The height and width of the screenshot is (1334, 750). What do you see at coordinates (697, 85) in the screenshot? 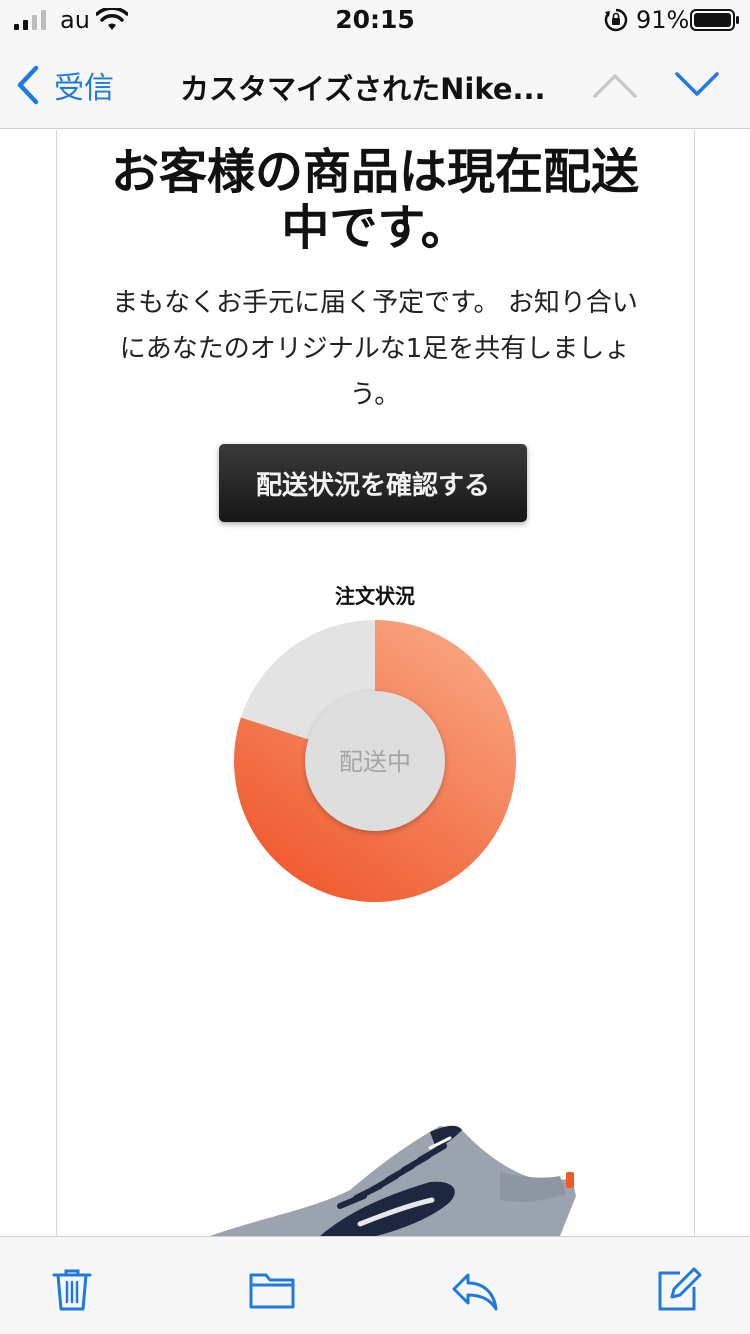
I see `chevron-down-icon` at bounding box center [697, 85].